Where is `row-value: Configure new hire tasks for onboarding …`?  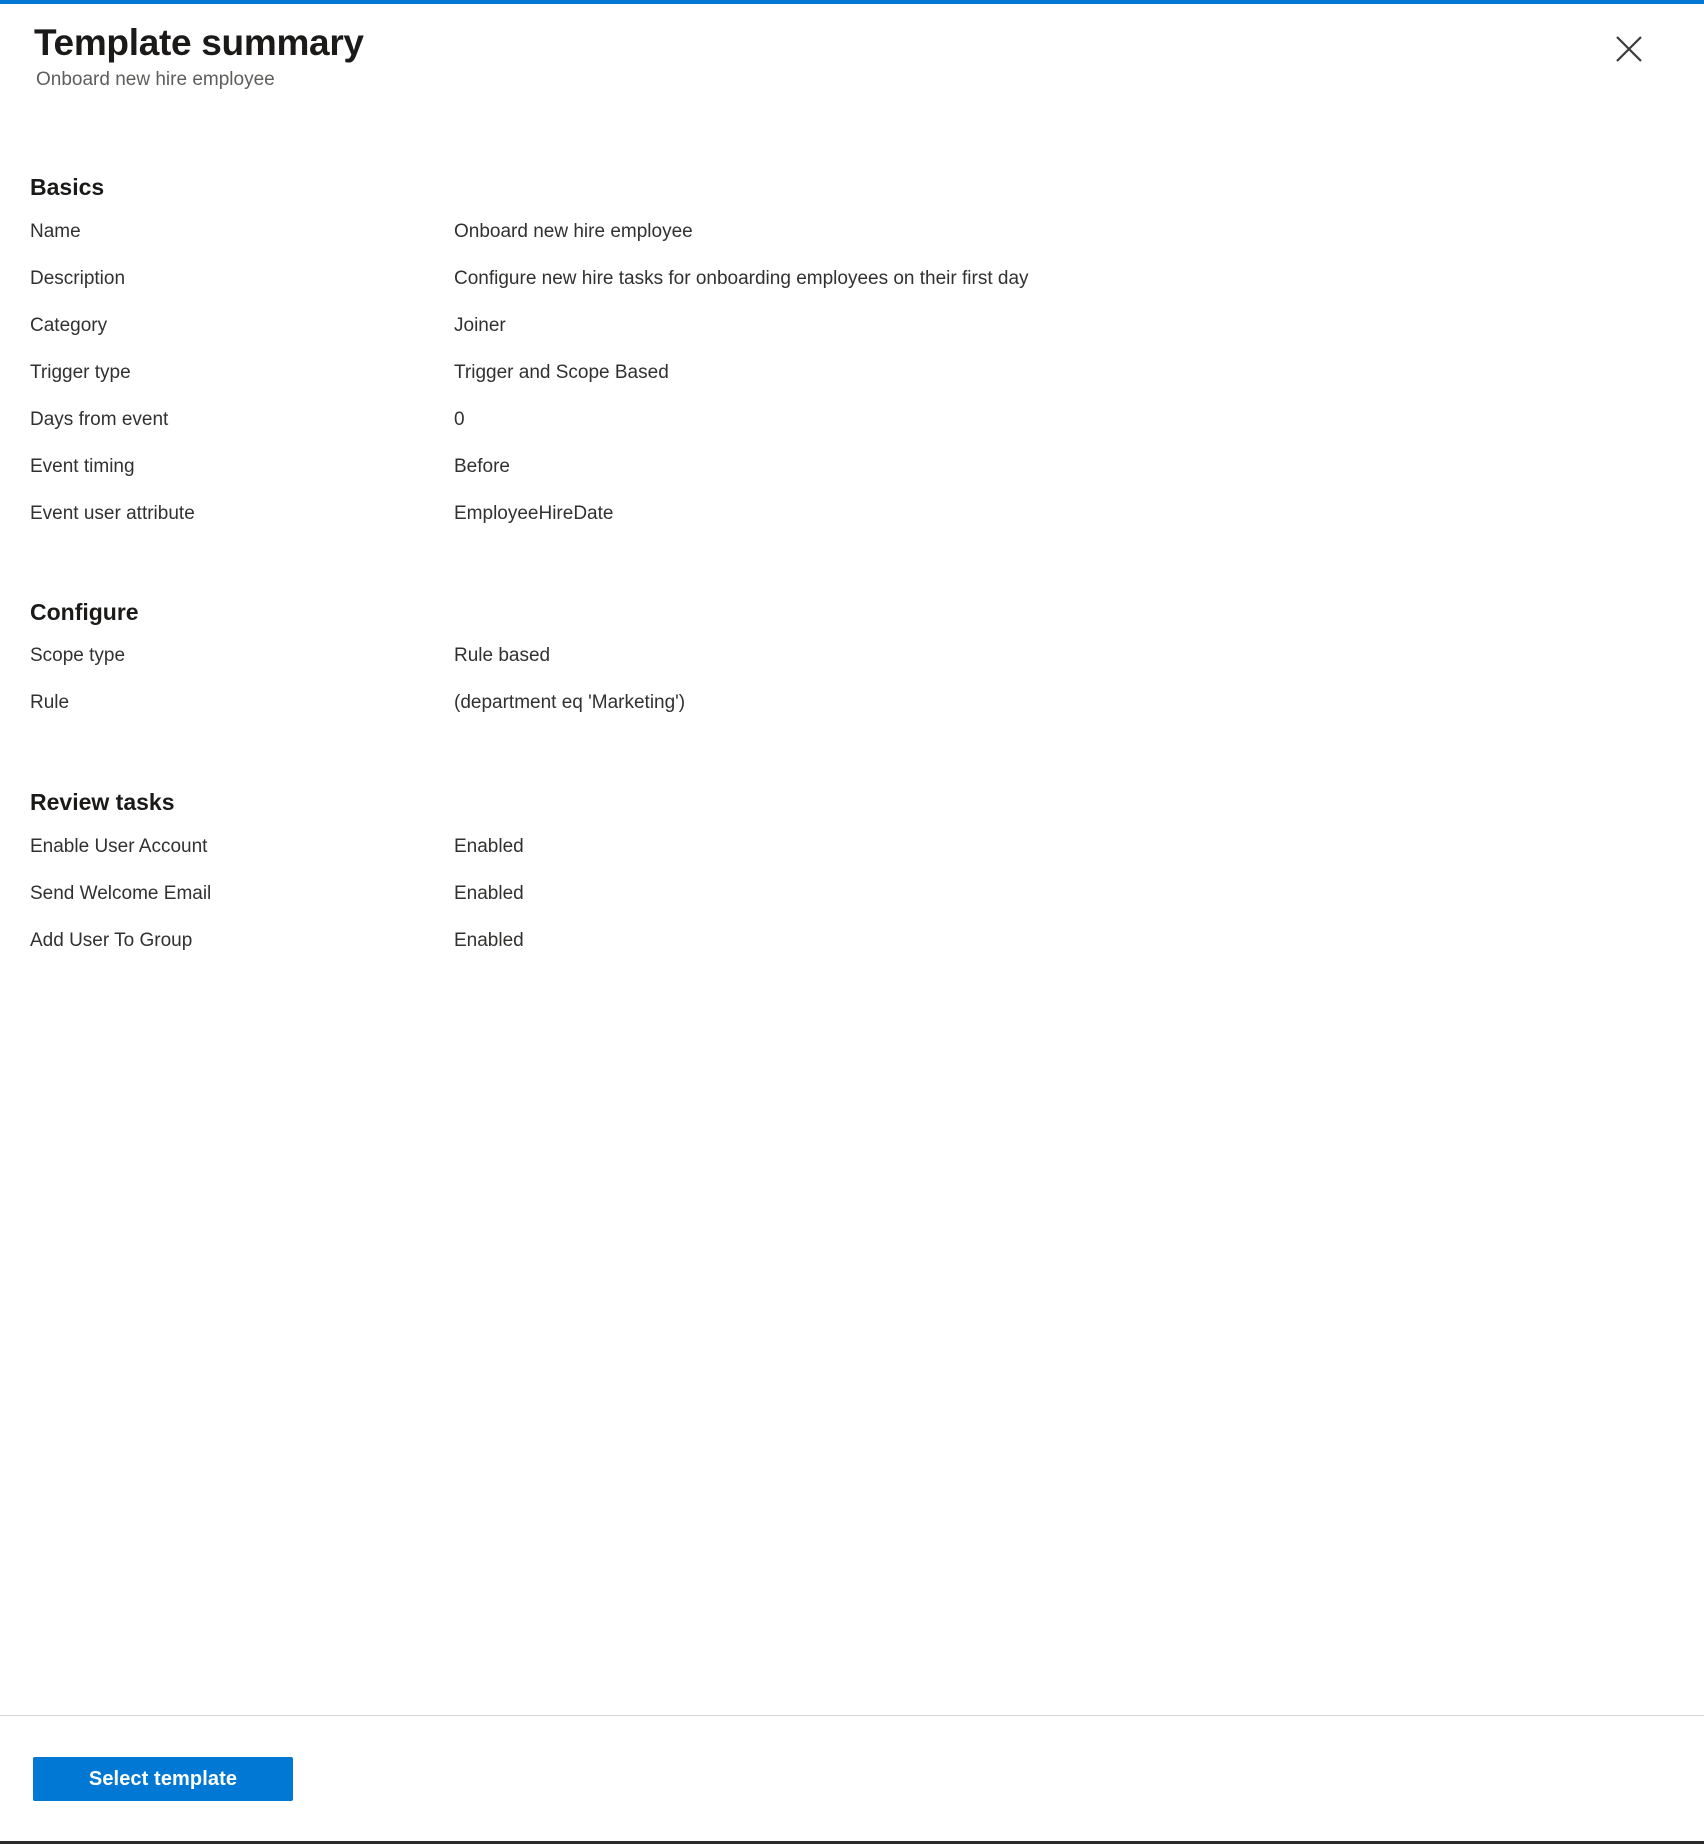 row-value: Configure new hire tasks for onboarding … is located at coordinates (741, 278).